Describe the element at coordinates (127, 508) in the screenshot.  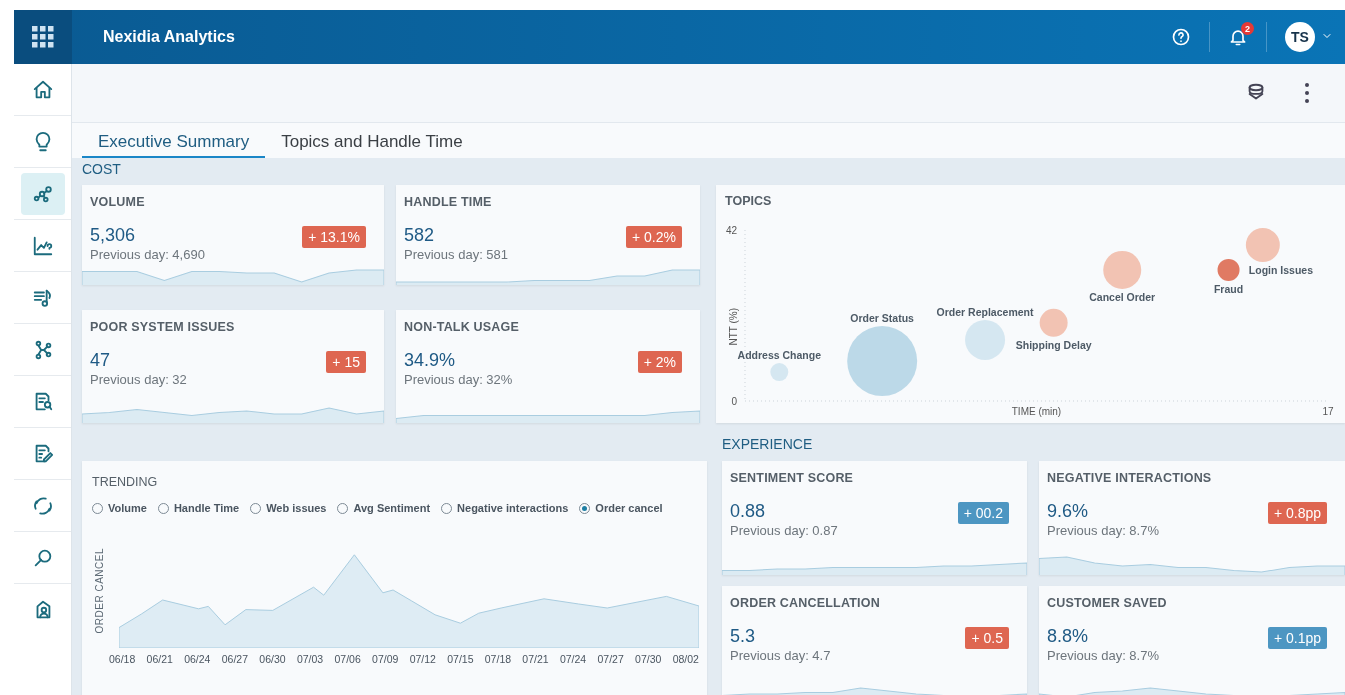
I see `radio-label: Volume` at that location.